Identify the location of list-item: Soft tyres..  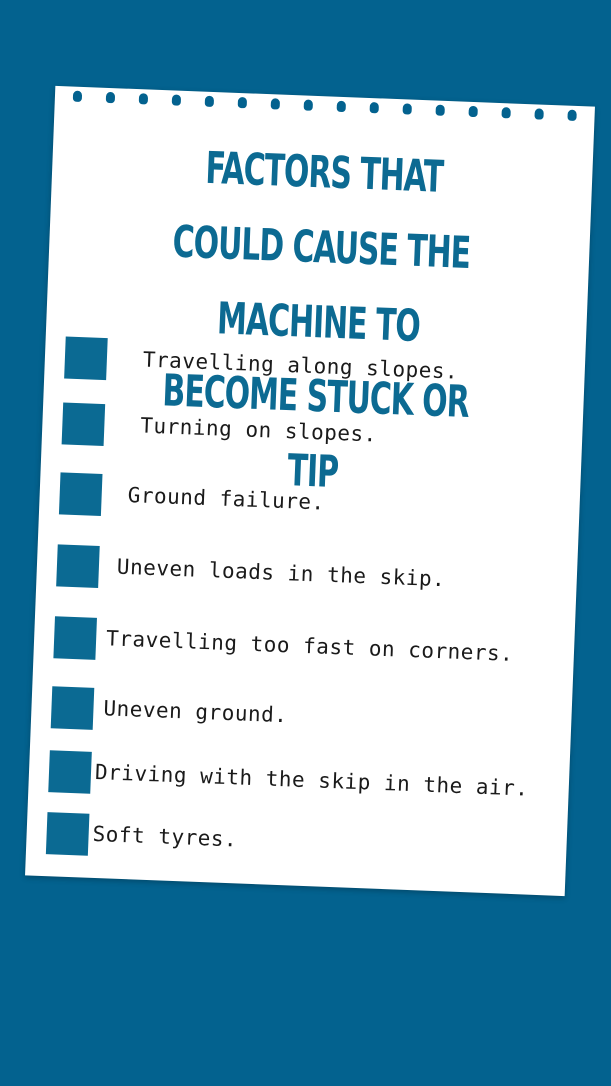
(296, 843).